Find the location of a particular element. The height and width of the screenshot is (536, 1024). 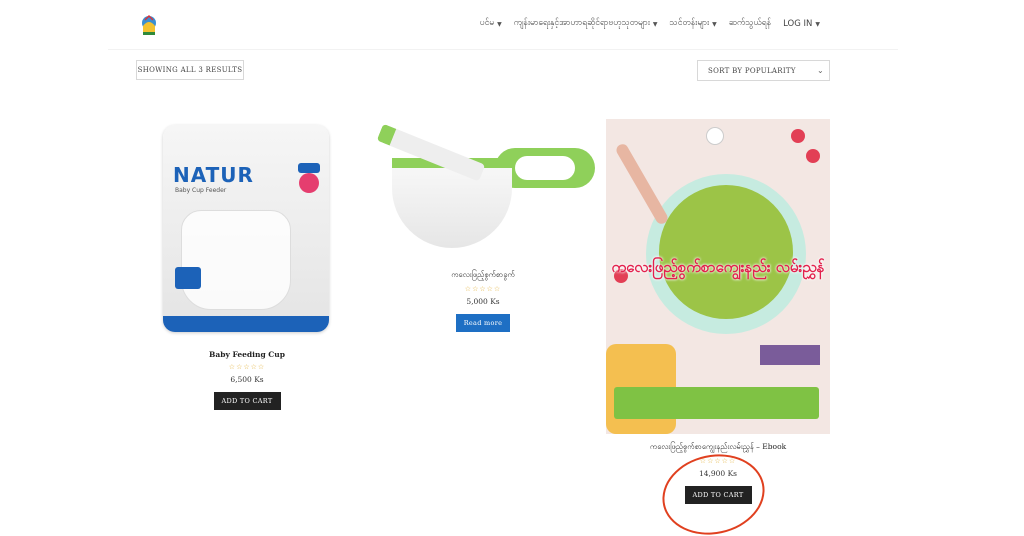

ebook-logo-icon is located at coordinates (715, 136).